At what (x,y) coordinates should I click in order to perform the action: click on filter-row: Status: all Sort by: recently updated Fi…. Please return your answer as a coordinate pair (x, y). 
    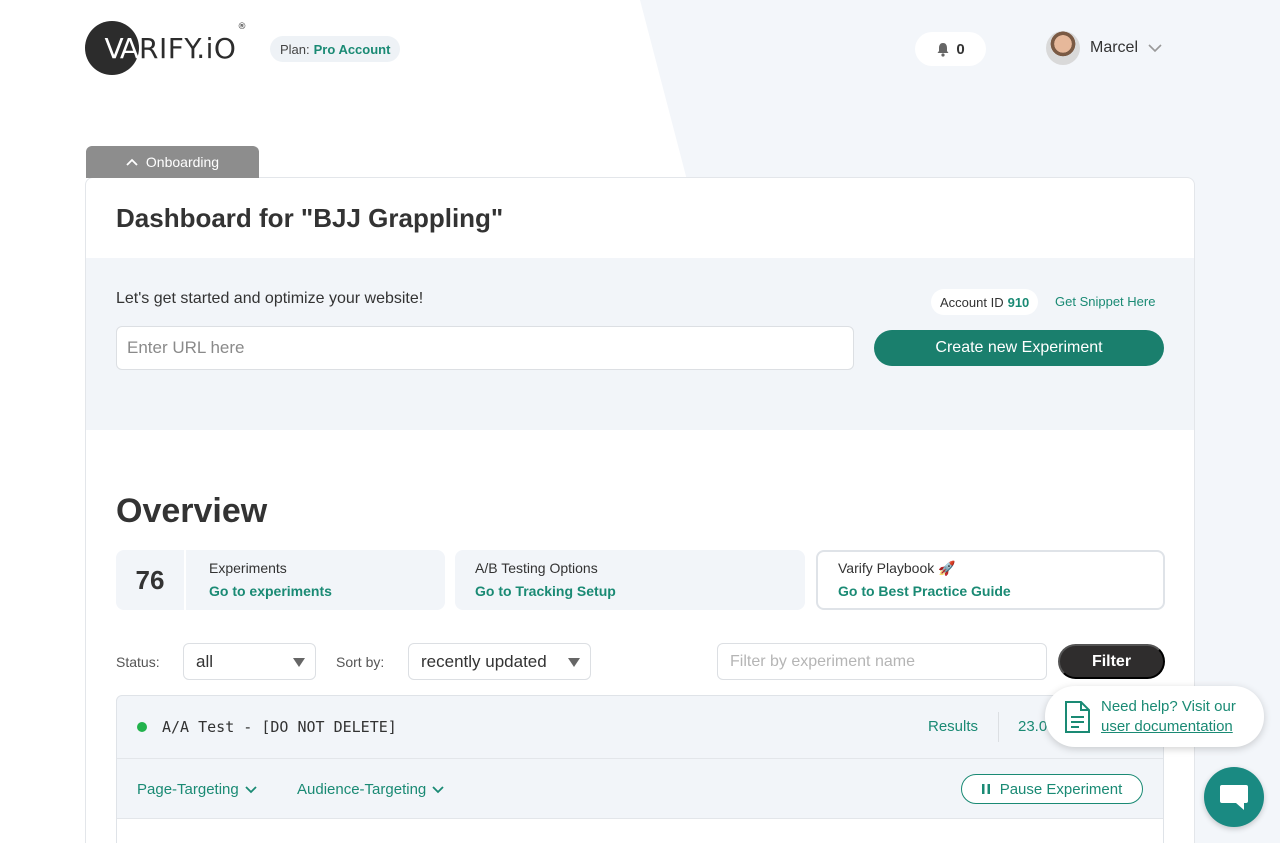
    Looking at the image, I should click on (641, 661).